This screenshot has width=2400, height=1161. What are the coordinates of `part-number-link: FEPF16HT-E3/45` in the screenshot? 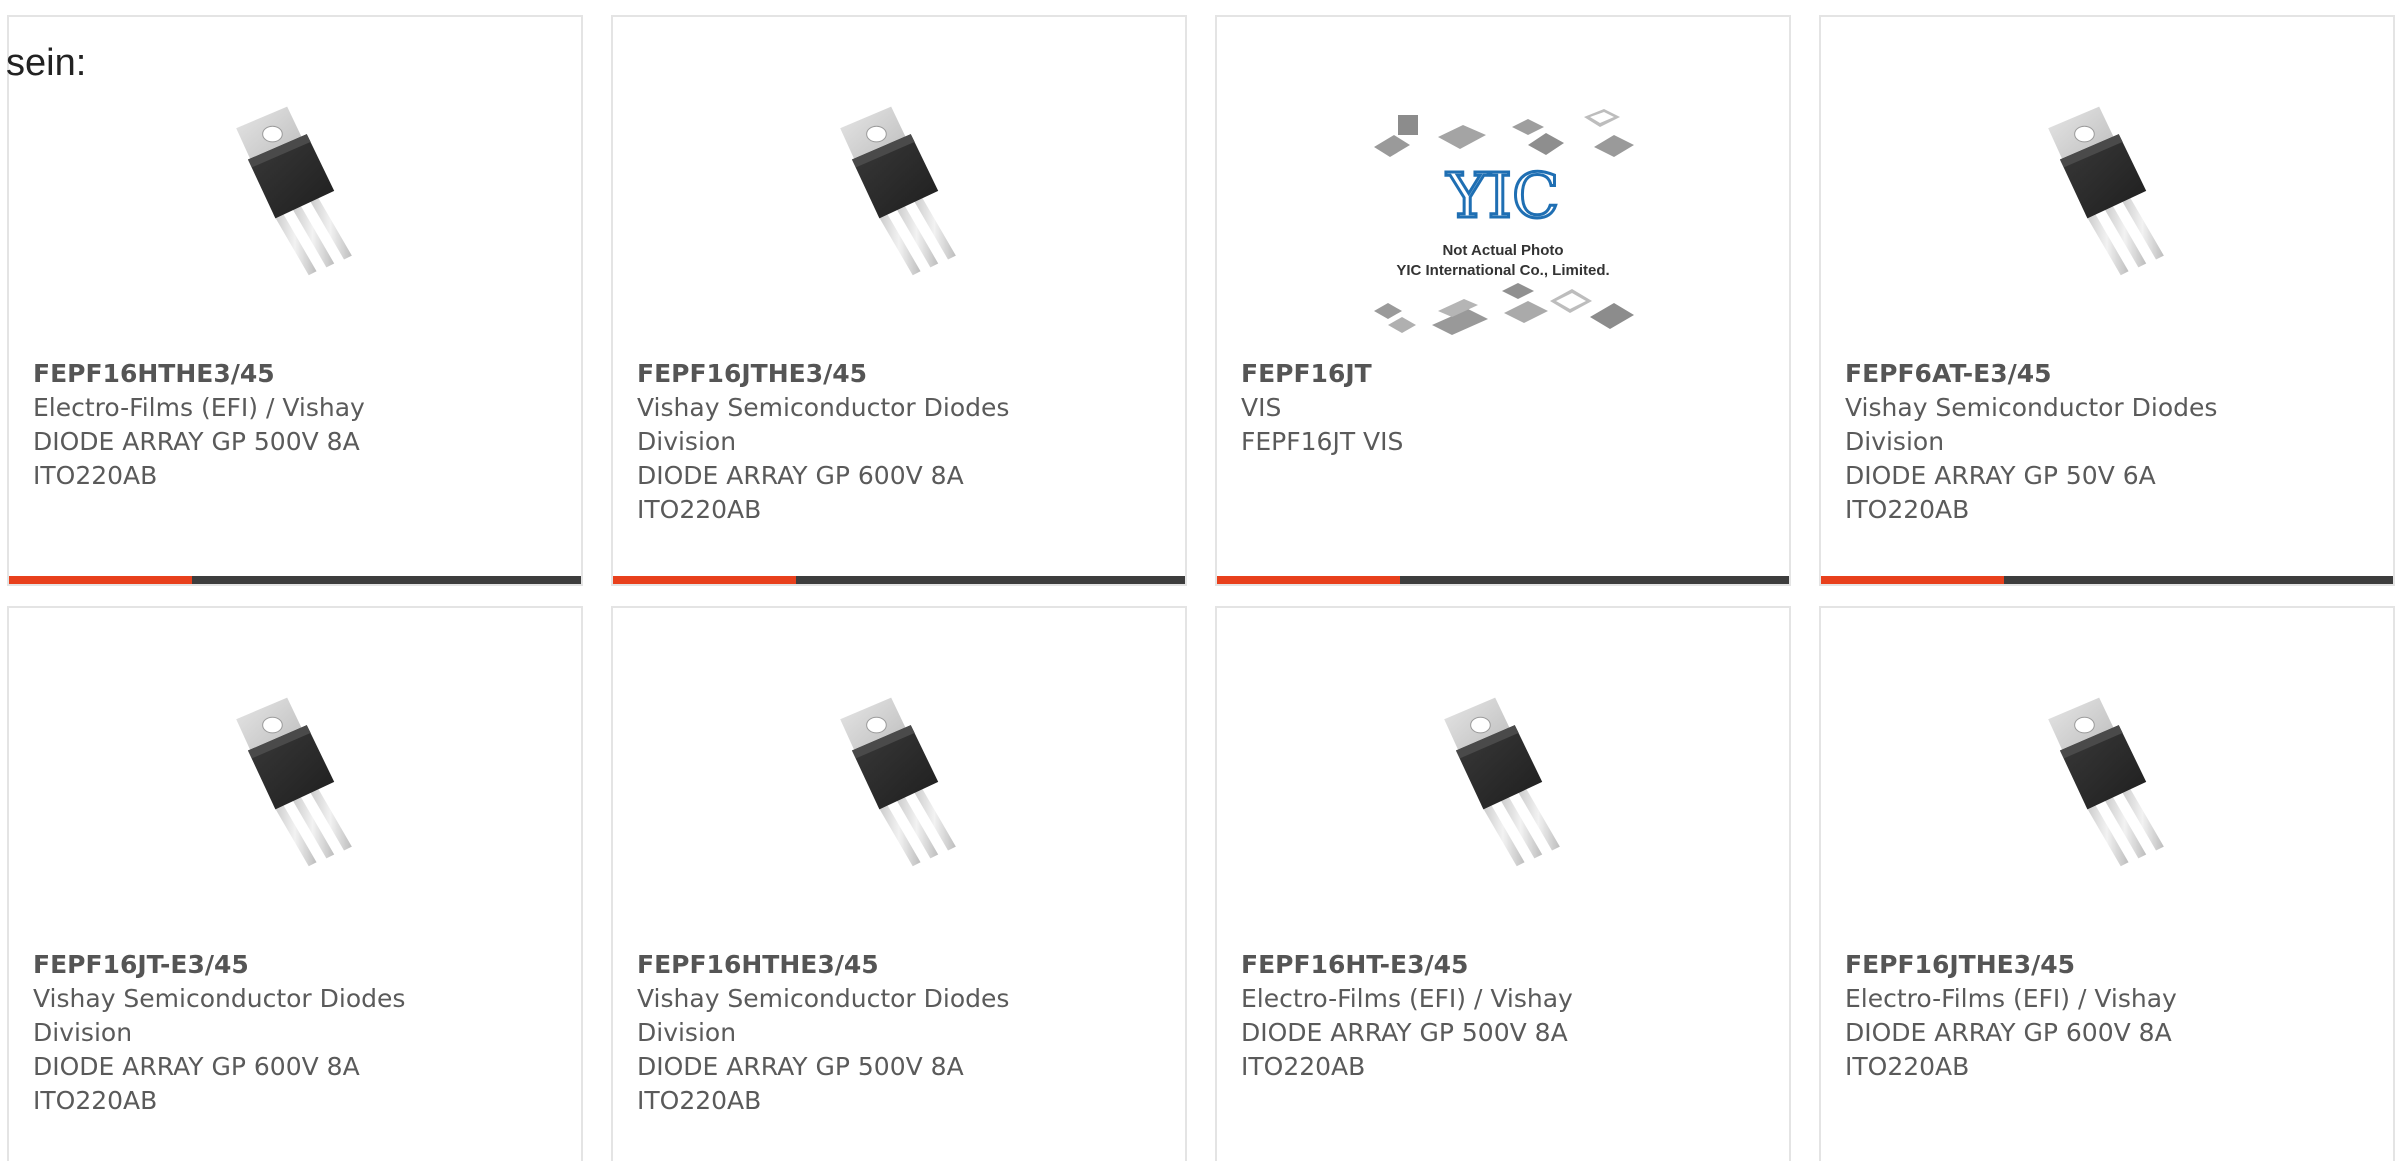 It's located at (1461, 965).